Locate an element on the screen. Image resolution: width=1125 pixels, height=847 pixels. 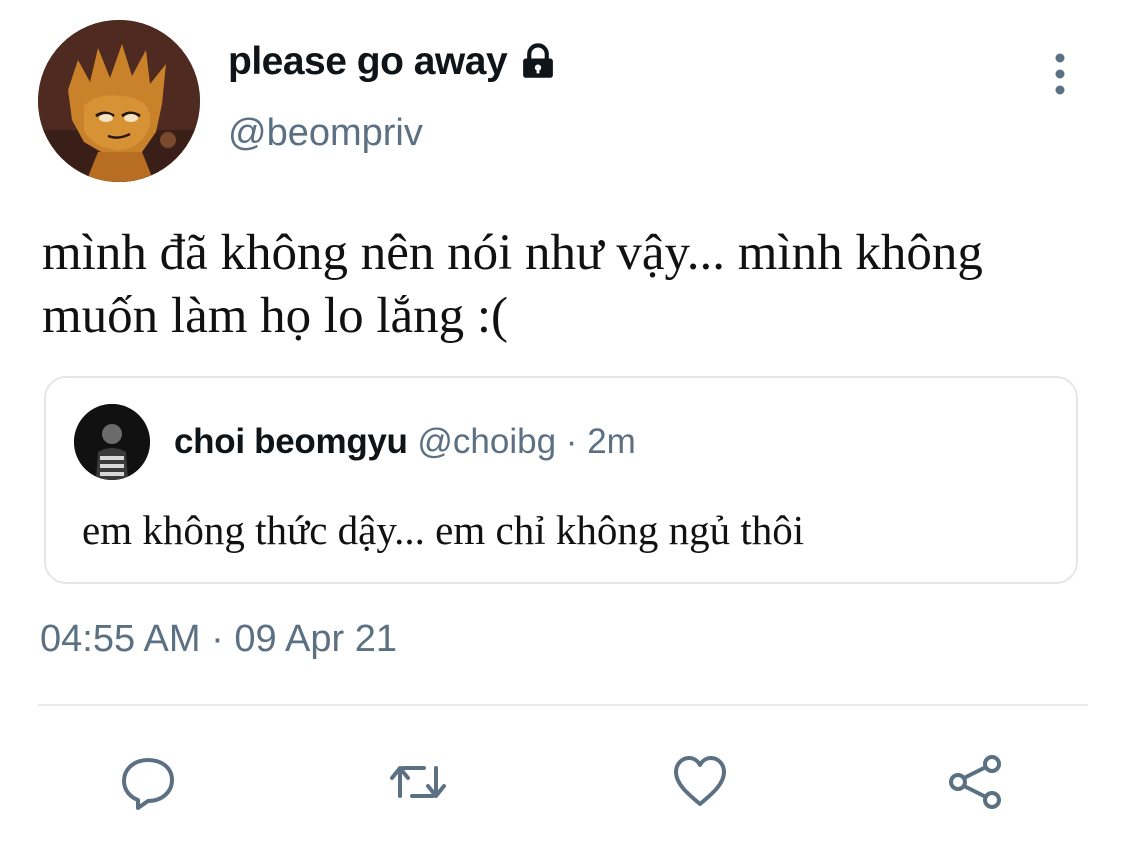
quoted-tweet-header: choi beomgyu @choibg · 2m is located at coordinates (405, 442).